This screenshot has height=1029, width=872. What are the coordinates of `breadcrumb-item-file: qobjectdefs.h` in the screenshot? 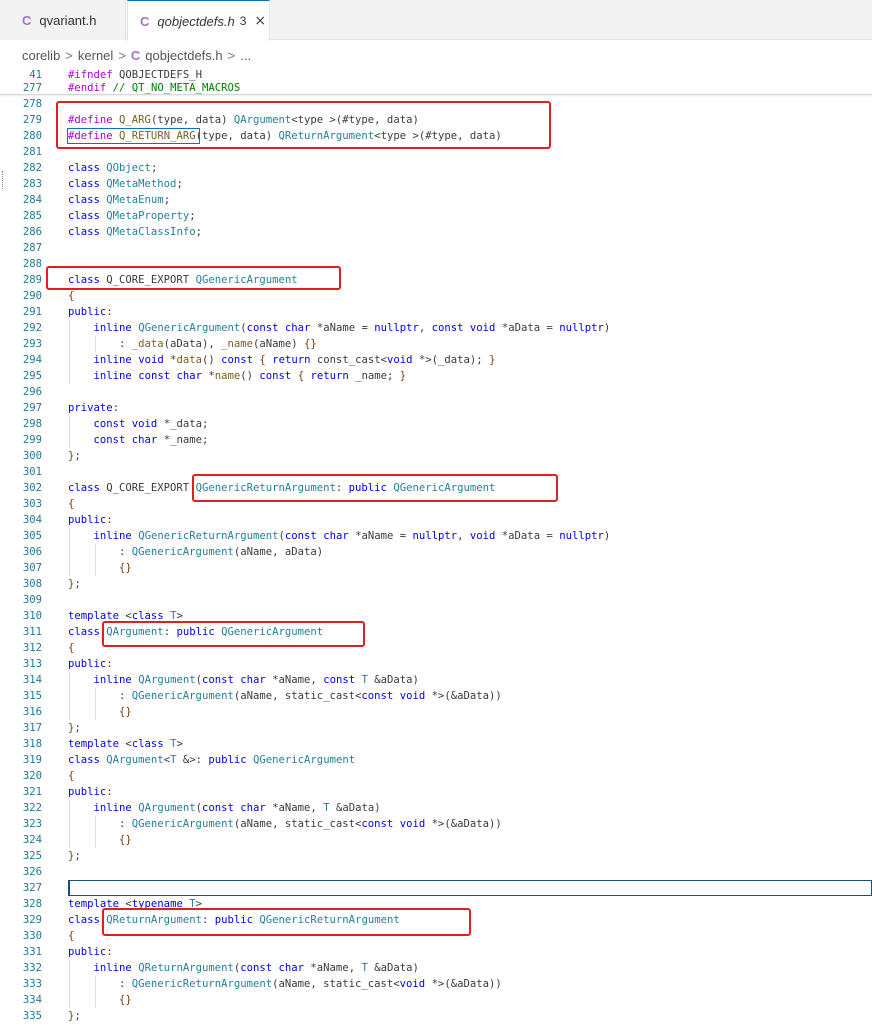 It's located at (183, 55).